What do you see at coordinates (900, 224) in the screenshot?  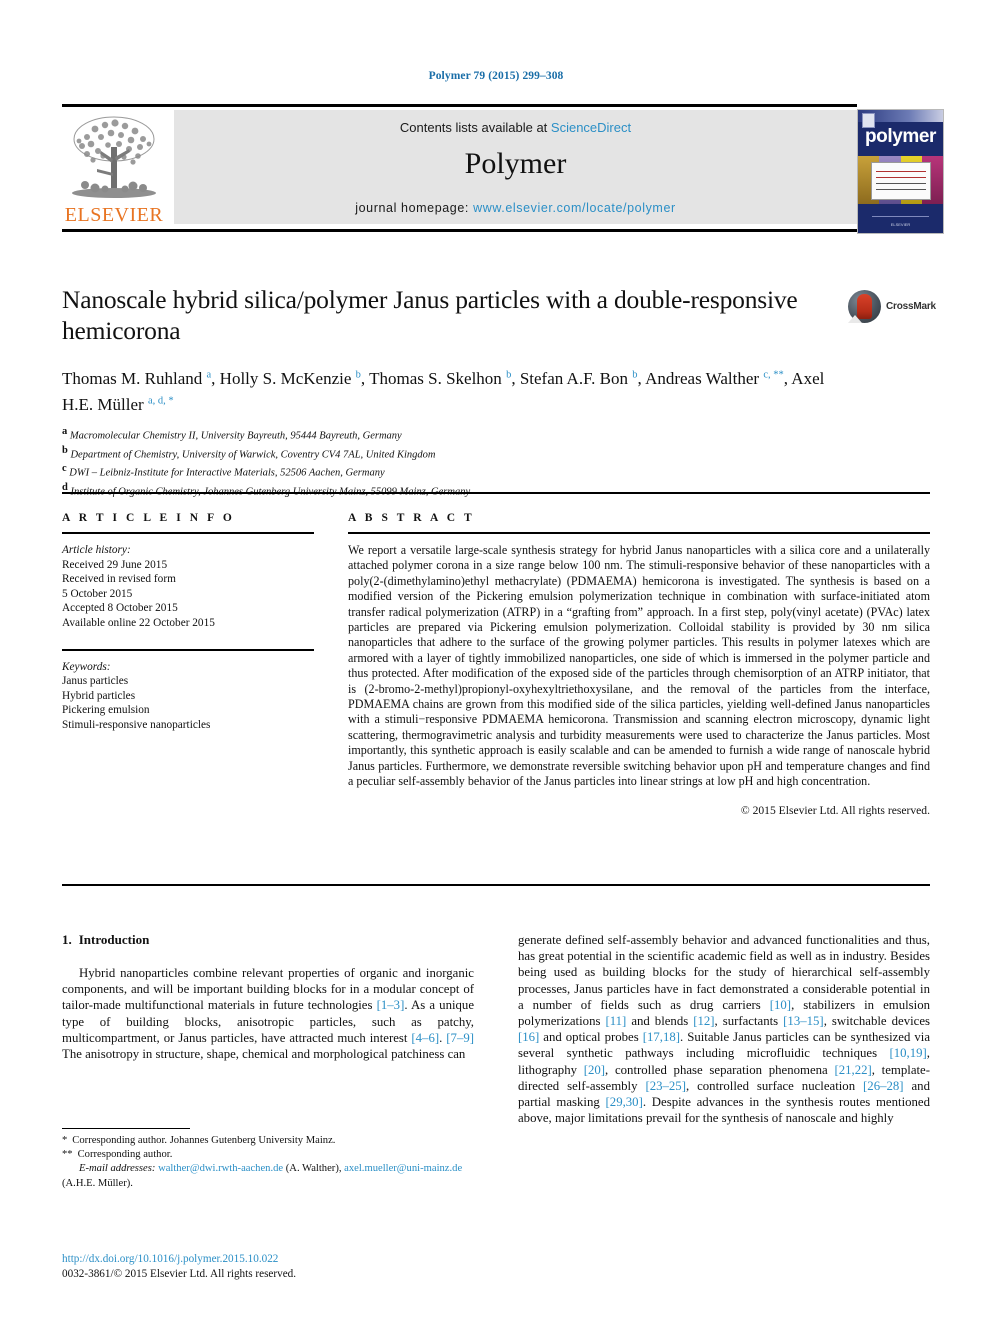 I see `cover-footer-text: ELSEVIER` at bounding box center [900, 224].